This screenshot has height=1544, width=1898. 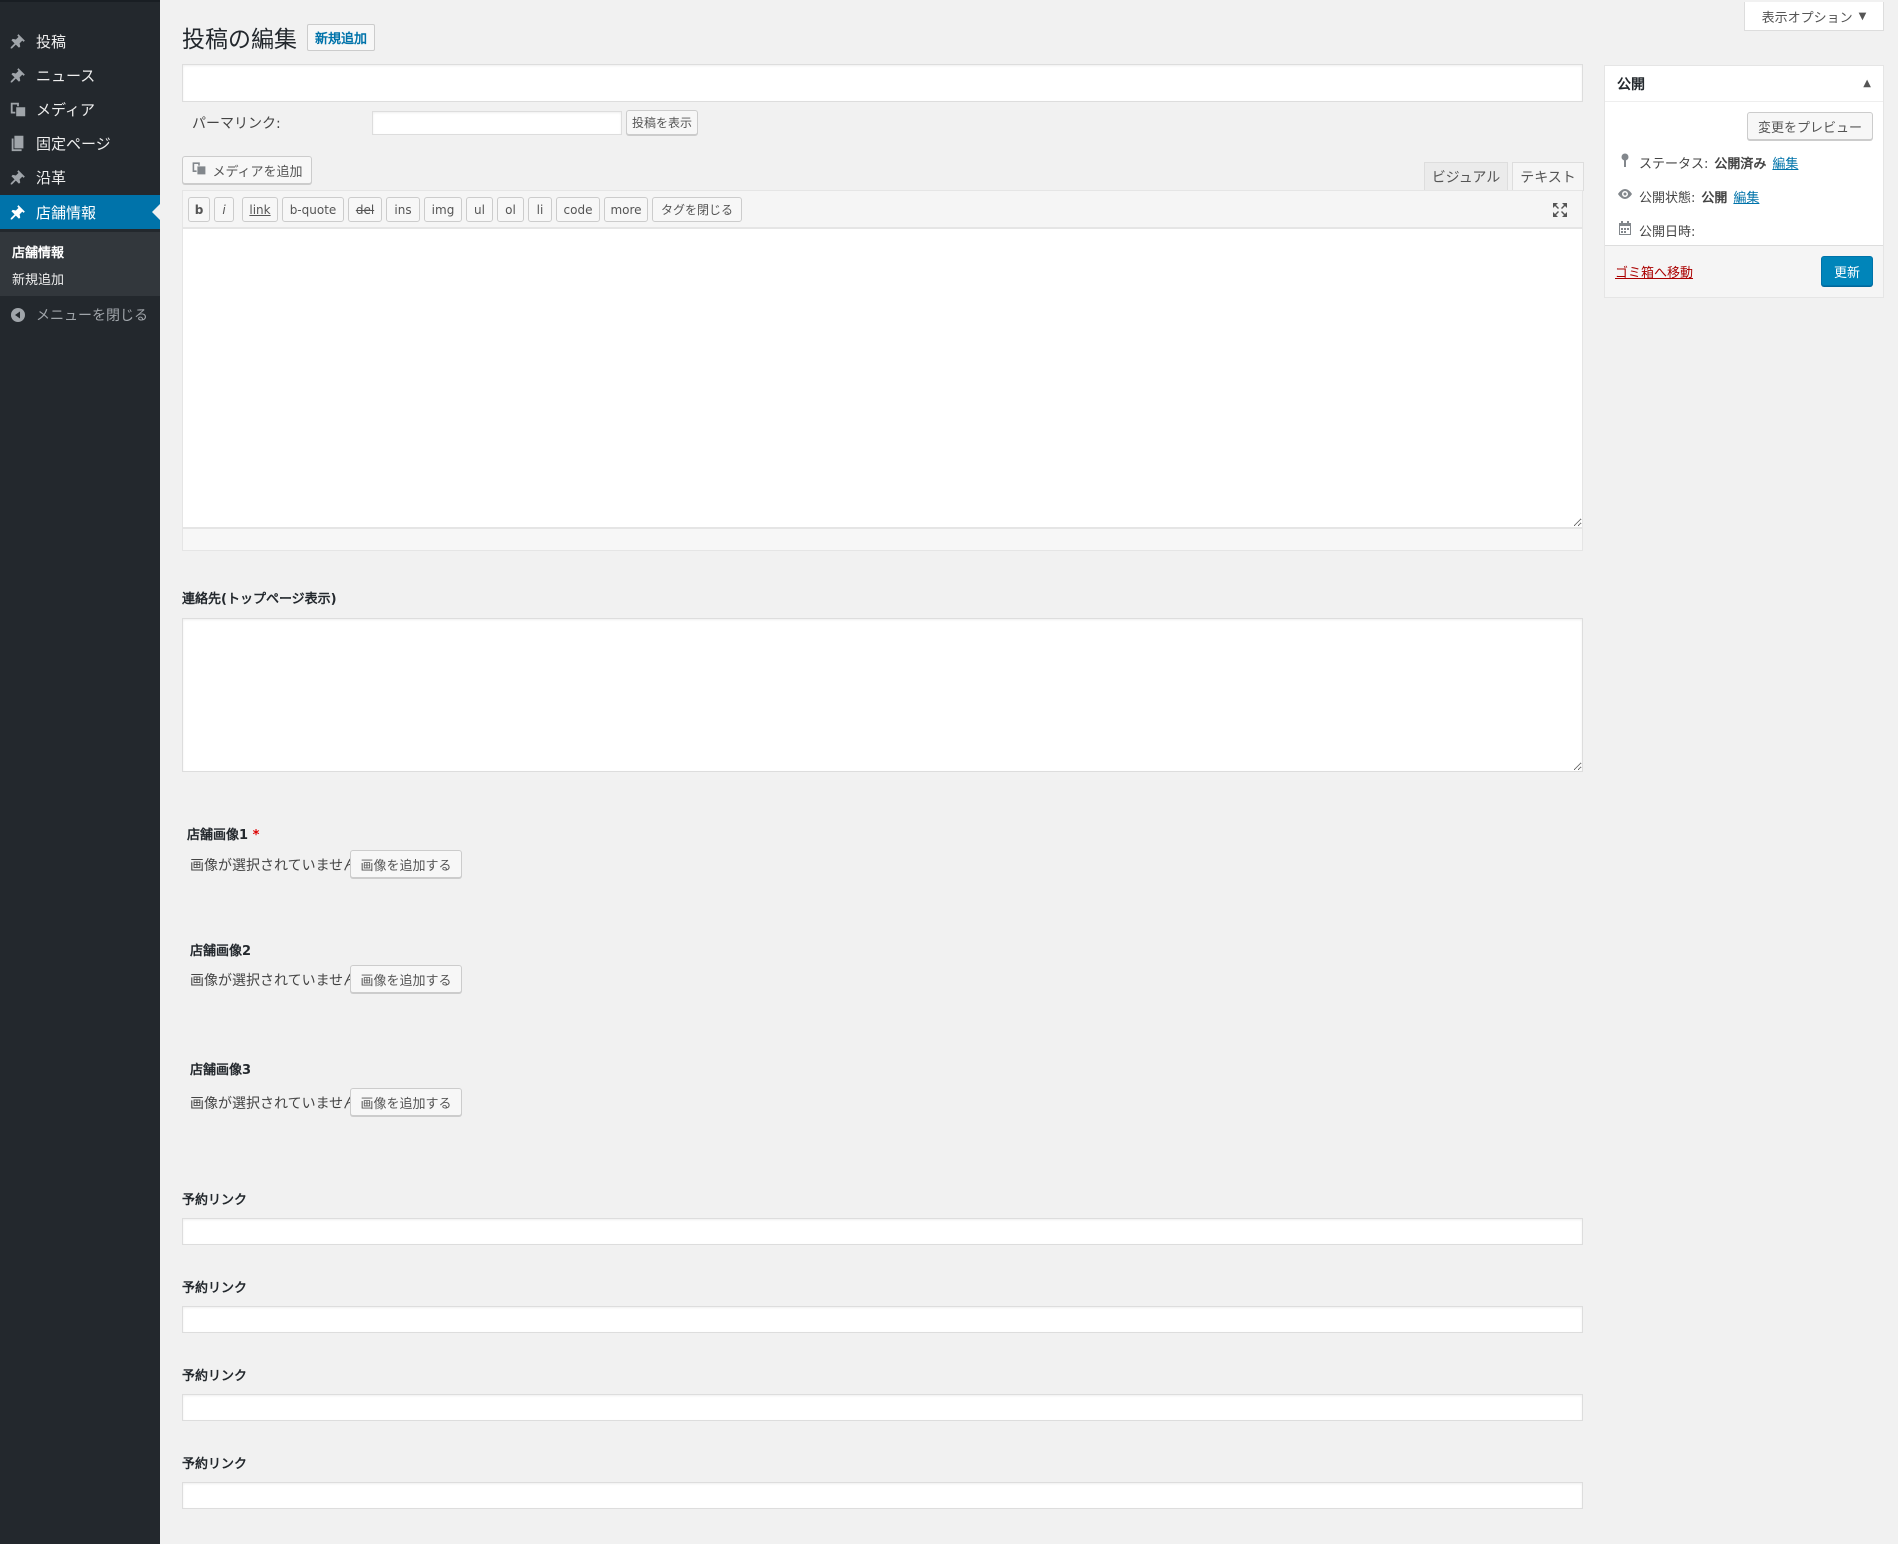 I want to click on contact-label: 連絡先(トップページ表示), so click(x=259, y=599).